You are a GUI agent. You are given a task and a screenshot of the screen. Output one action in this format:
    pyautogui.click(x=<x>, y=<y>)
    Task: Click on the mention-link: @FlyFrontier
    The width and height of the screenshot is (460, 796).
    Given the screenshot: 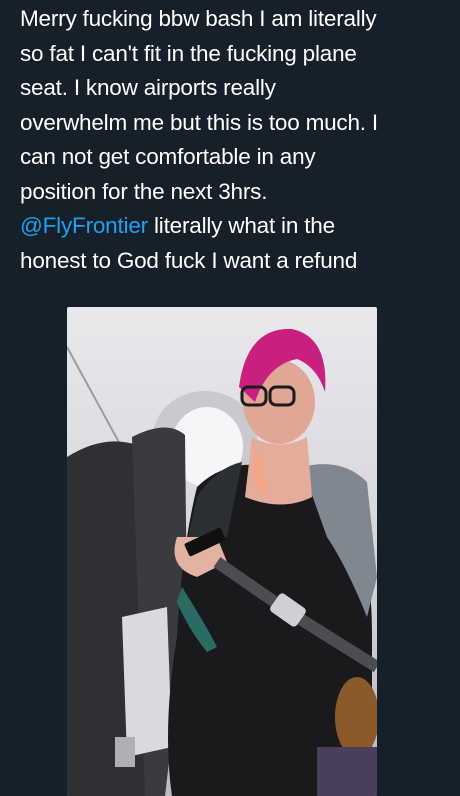 What is the action you would take?
    pyautogui.click(x=84, y=225)
    